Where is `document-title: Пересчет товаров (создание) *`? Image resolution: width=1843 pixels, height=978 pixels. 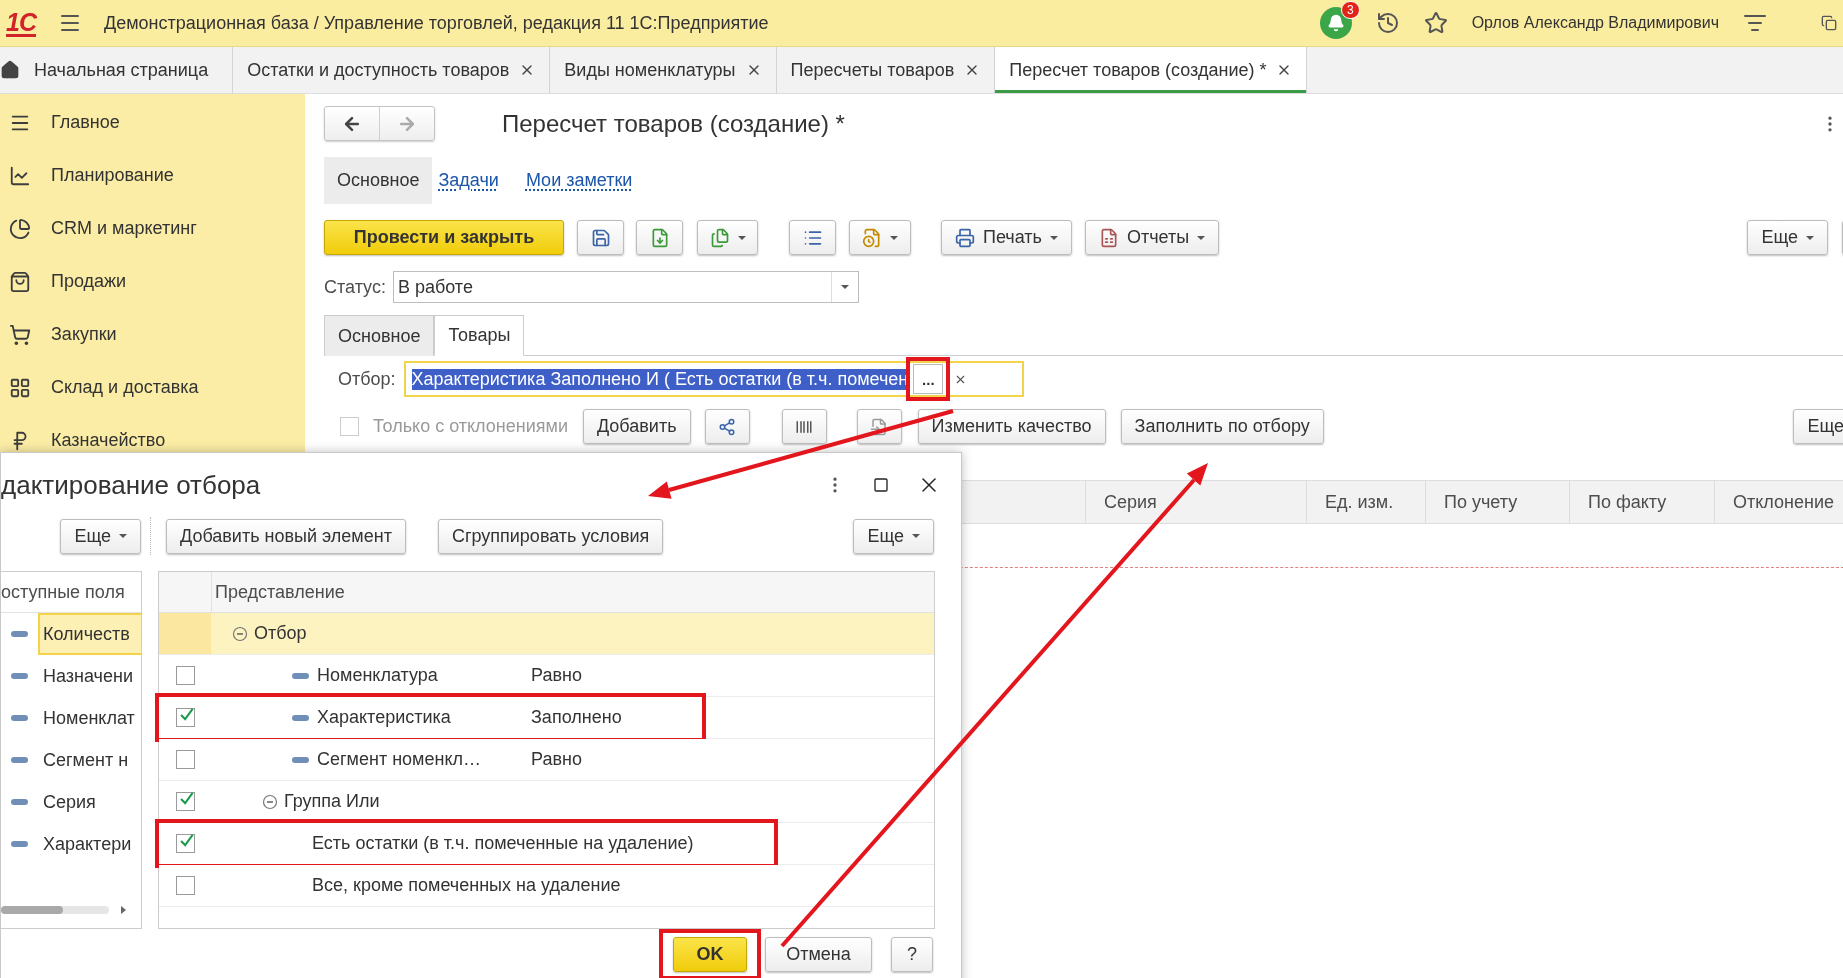
document-title: Пересчет товаров (создание) * is located at coordinates (673, 123).